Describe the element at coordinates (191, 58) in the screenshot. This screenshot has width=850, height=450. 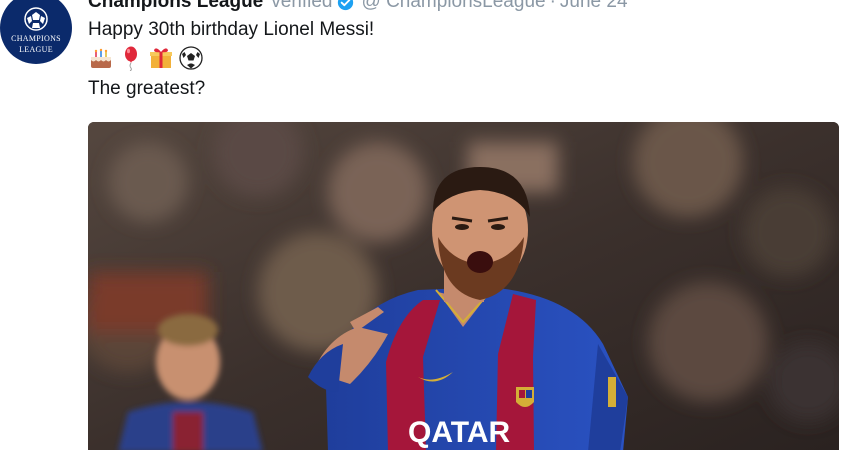
I see `soccer-ball-icon` at that location.